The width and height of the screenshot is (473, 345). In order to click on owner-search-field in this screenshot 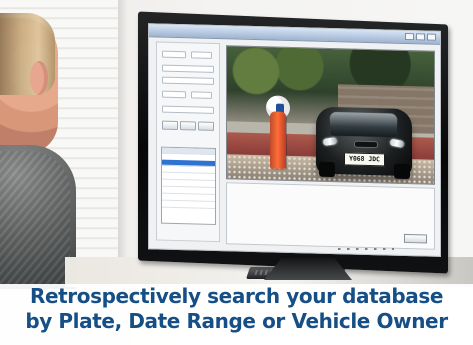, I will do `click(188, 109)`.